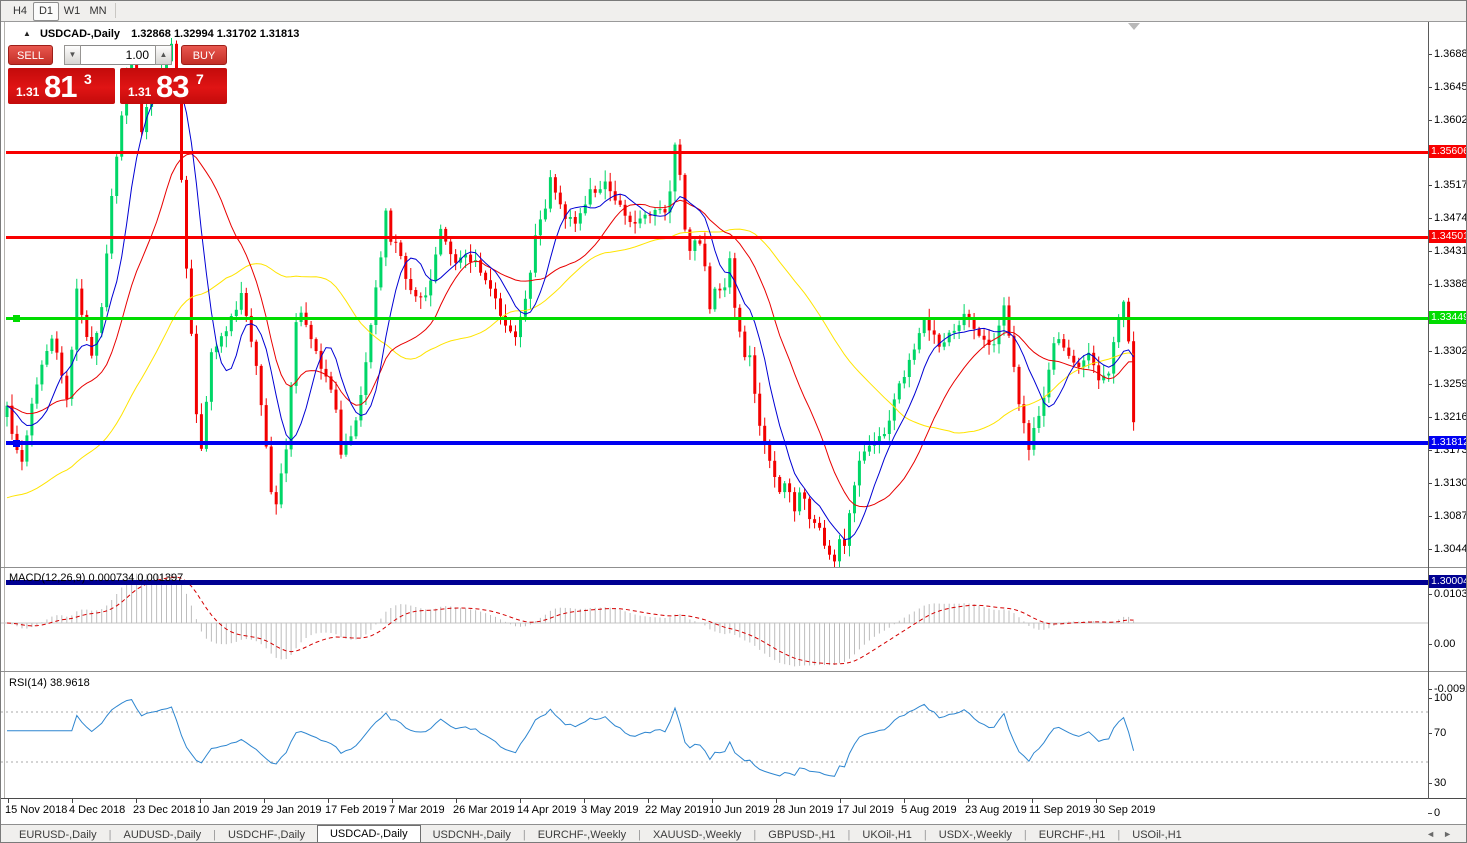  I want to click on time-label: 14 Apr 2019, so click(547, 810).